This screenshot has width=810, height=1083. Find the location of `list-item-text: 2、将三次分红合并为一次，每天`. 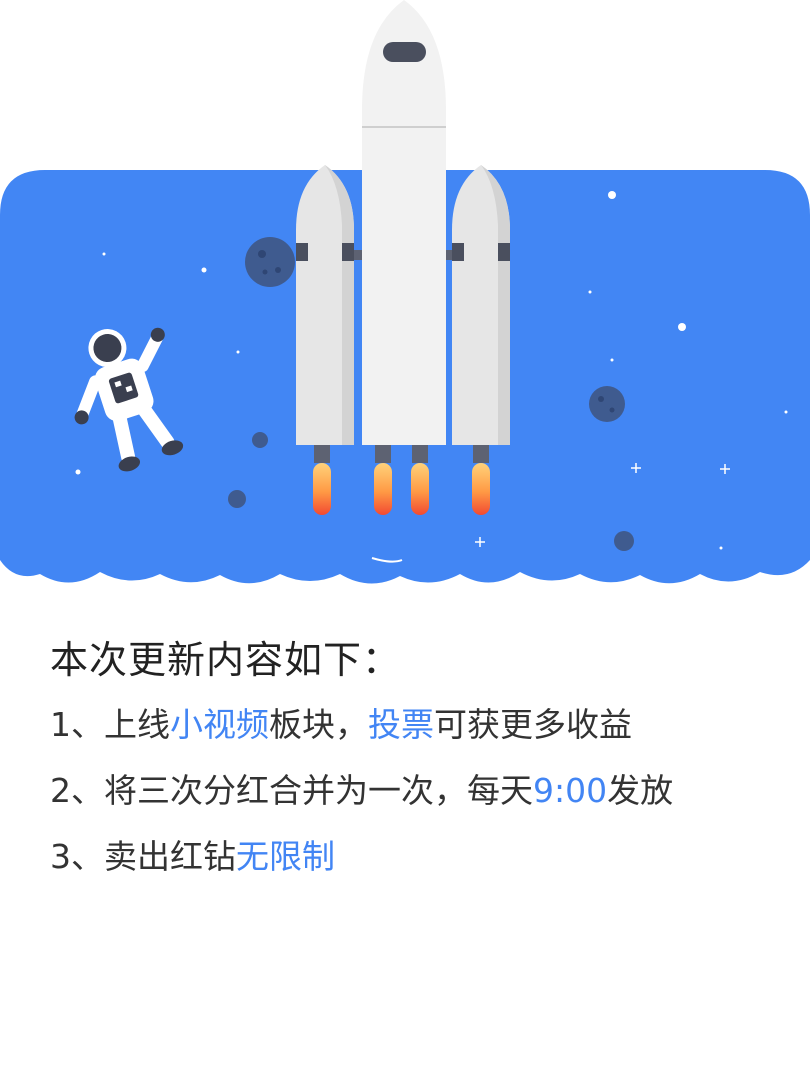

list-item-text: 2、将三次分红合并为一次，每天 is located at coordinates (291, 790).